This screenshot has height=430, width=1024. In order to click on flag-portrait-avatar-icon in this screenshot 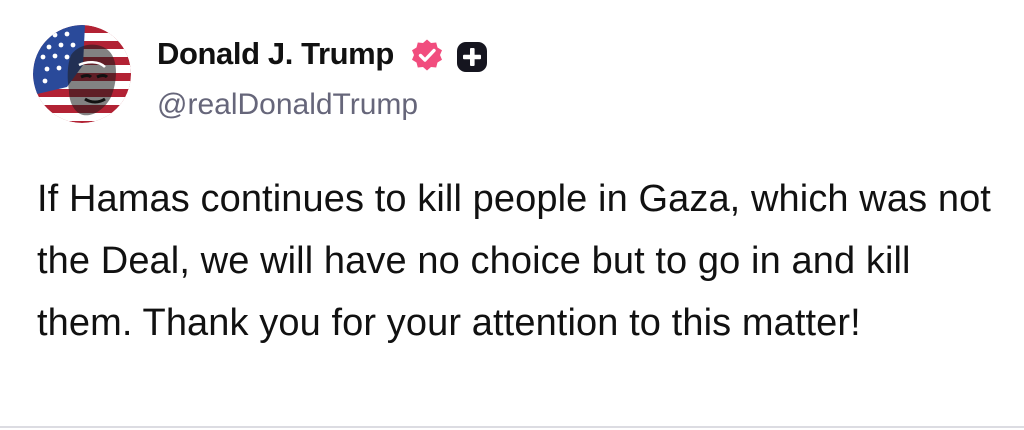, I will do `click(82, 74)`.